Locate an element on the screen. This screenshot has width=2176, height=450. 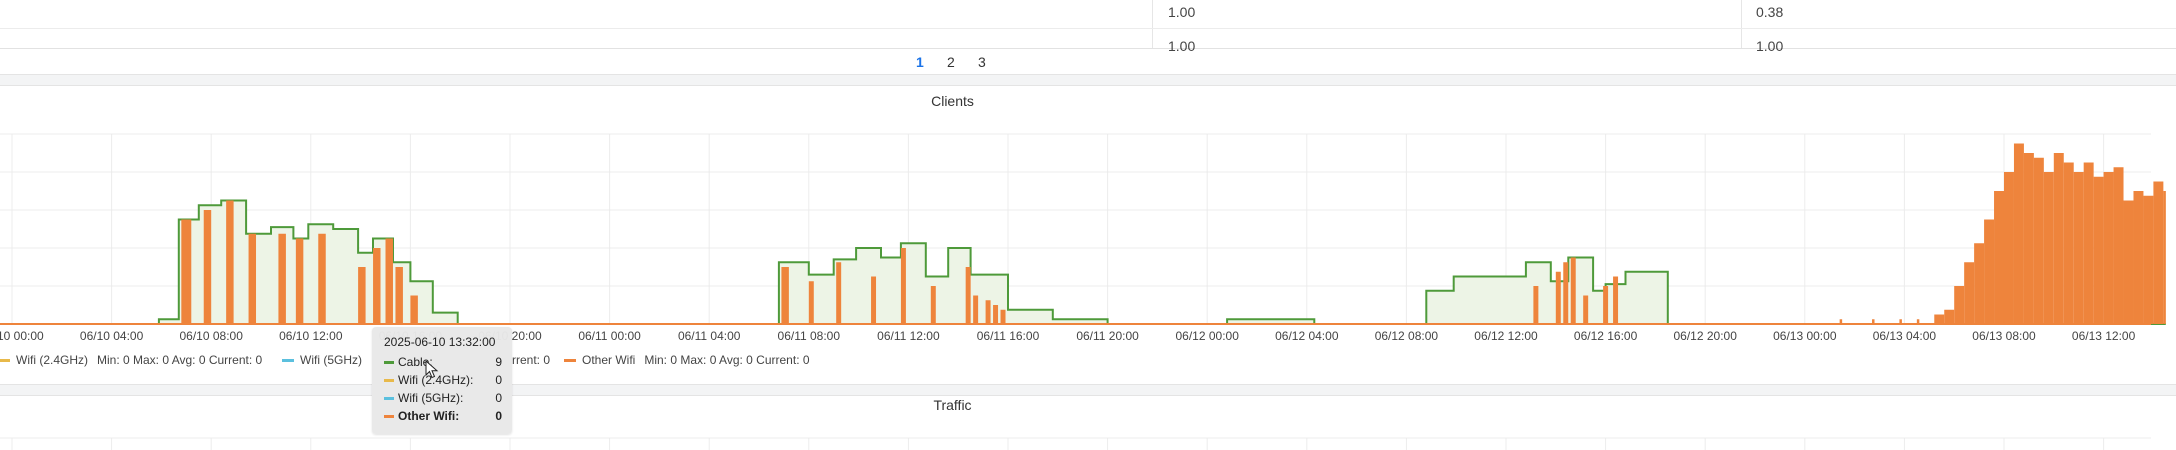
x-tick-label: 06/11 04:00 is located at coordinates (709, 336).